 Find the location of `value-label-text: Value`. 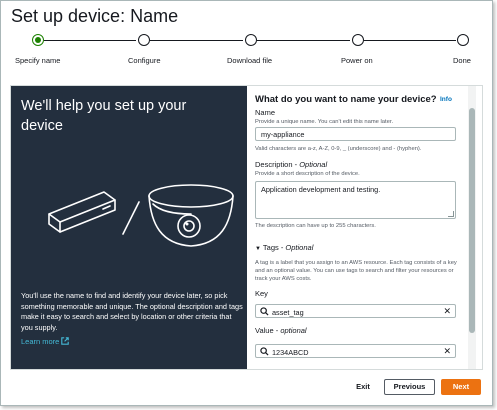

value-label-text: Value is located at coordinates (264, 330).